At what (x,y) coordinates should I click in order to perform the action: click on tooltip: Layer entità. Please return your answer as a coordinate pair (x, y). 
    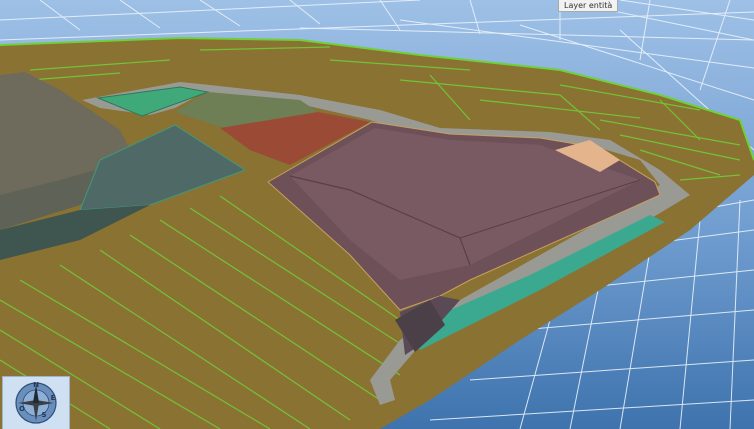
    Looking at the image, I should click on (588, 6).